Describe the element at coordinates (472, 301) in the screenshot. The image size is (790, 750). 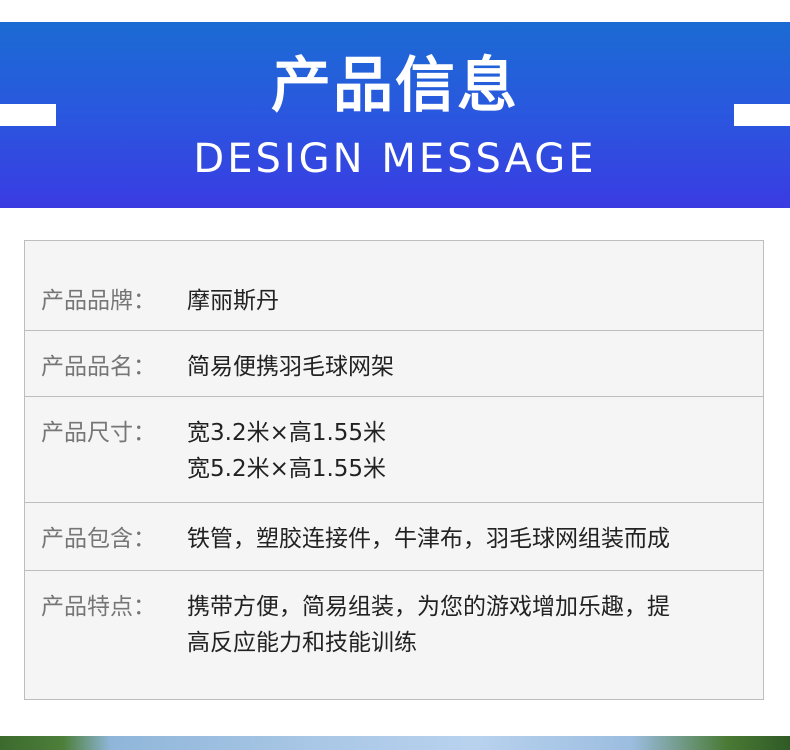
I see `row-value-brand: 摩丽斯丹` at that location.